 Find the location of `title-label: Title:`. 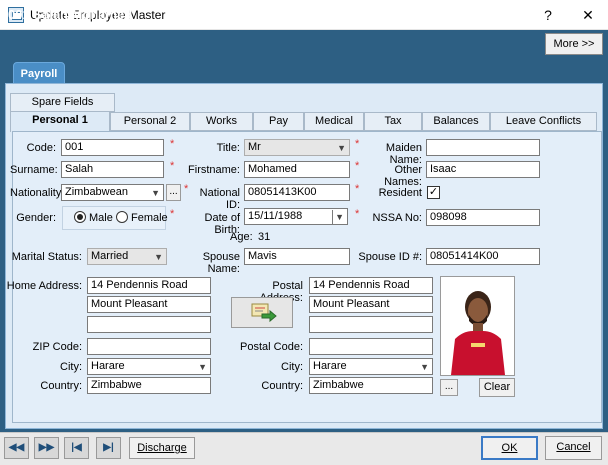

title-label: Title: is located at coordinates (228, 148).